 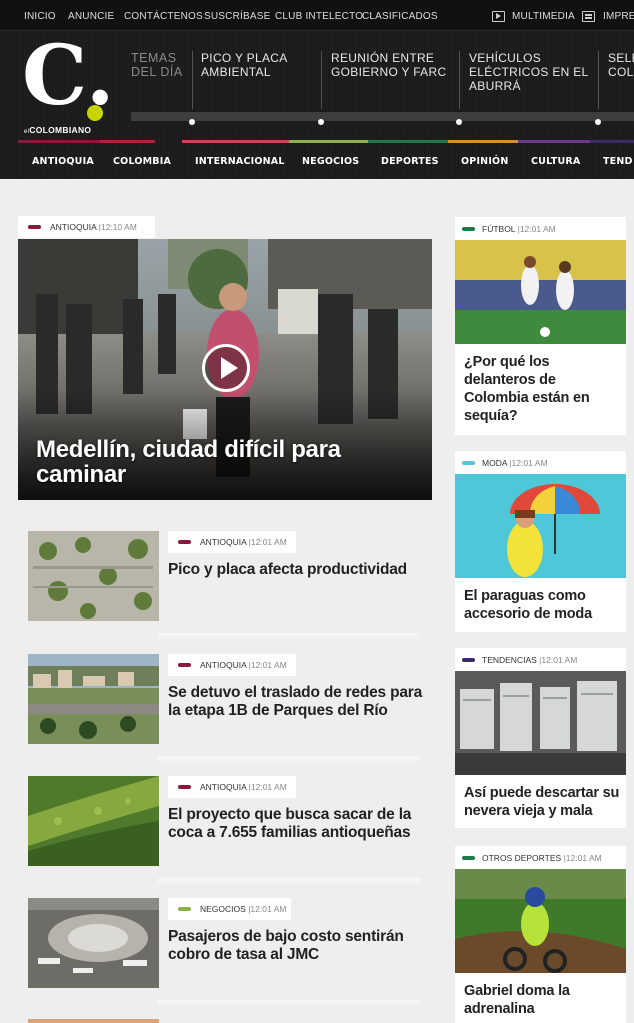 I want to click on topnav-link-club-intelecto: CLUB INTELECTO, so click(x=319, y=16).